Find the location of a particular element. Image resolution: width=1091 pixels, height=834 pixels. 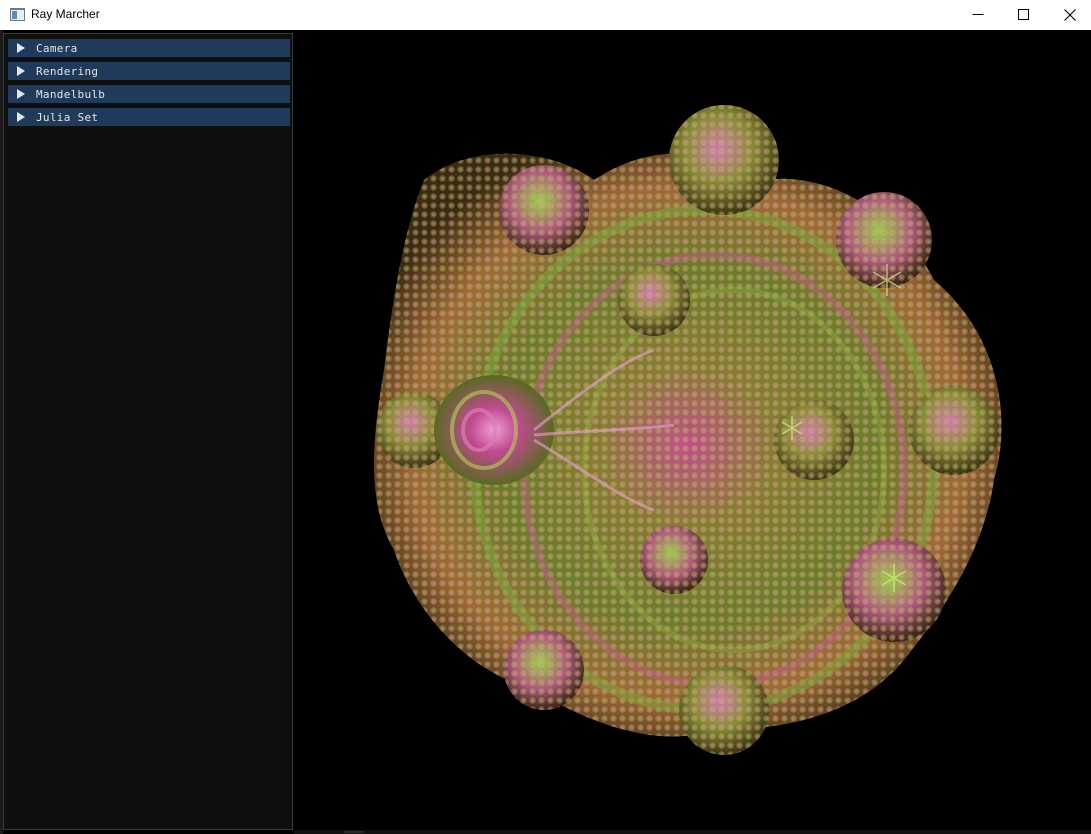

close-icon is located at coordinates (1070, 15).